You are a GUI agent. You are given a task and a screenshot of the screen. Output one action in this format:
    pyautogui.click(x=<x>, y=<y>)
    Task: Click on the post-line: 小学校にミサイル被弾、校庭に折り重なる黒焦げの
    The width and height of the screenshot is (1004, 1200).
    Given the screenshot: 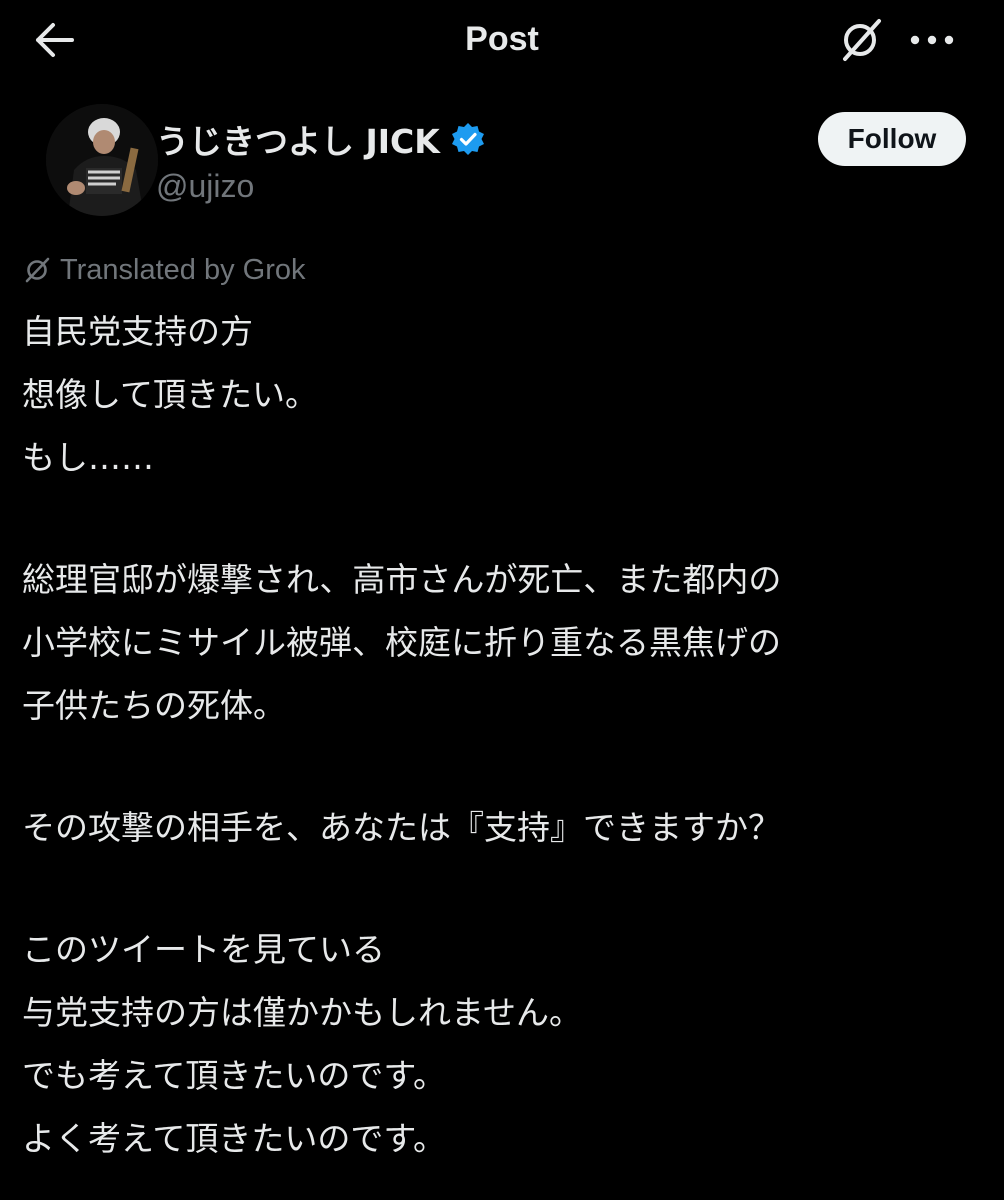 What is the action you would take?
    pyautogui.click(x=401, y=642)
    